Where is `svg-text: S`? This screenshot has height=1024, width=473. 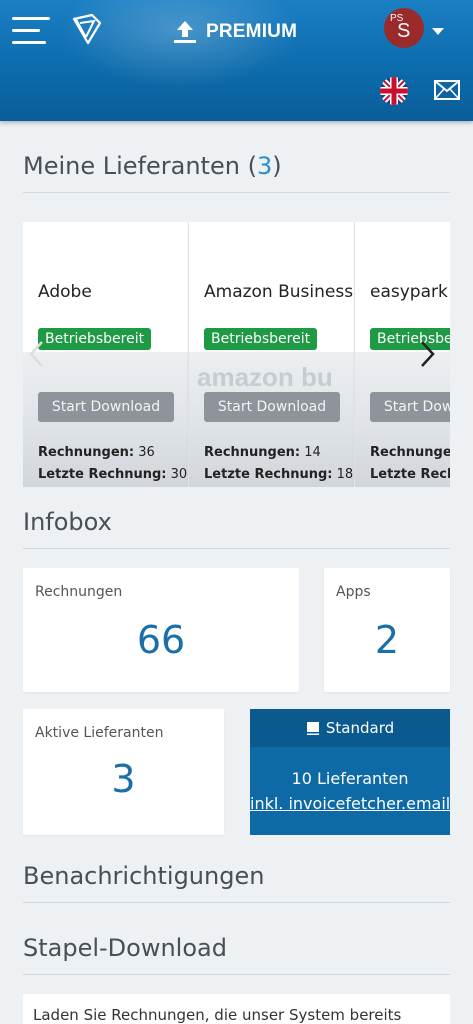
svg-text: S is located at coordinates (403, 30).